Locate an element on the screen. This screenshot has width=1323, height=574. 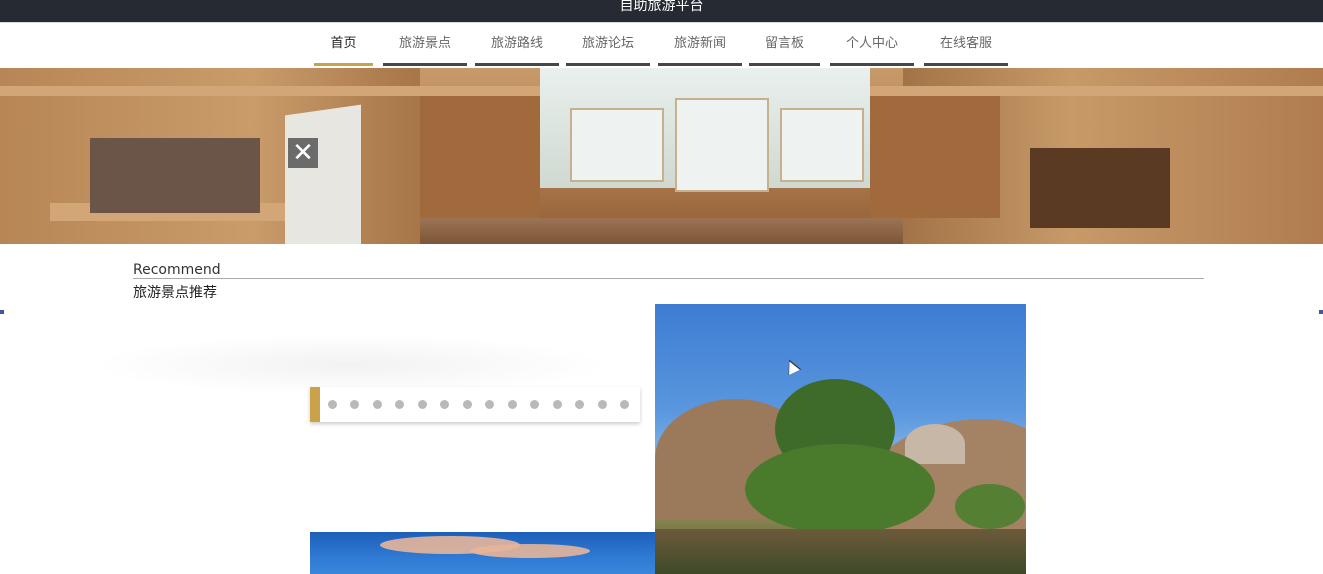
nav-item-home: 首页 is located at coordinates (343, 44).